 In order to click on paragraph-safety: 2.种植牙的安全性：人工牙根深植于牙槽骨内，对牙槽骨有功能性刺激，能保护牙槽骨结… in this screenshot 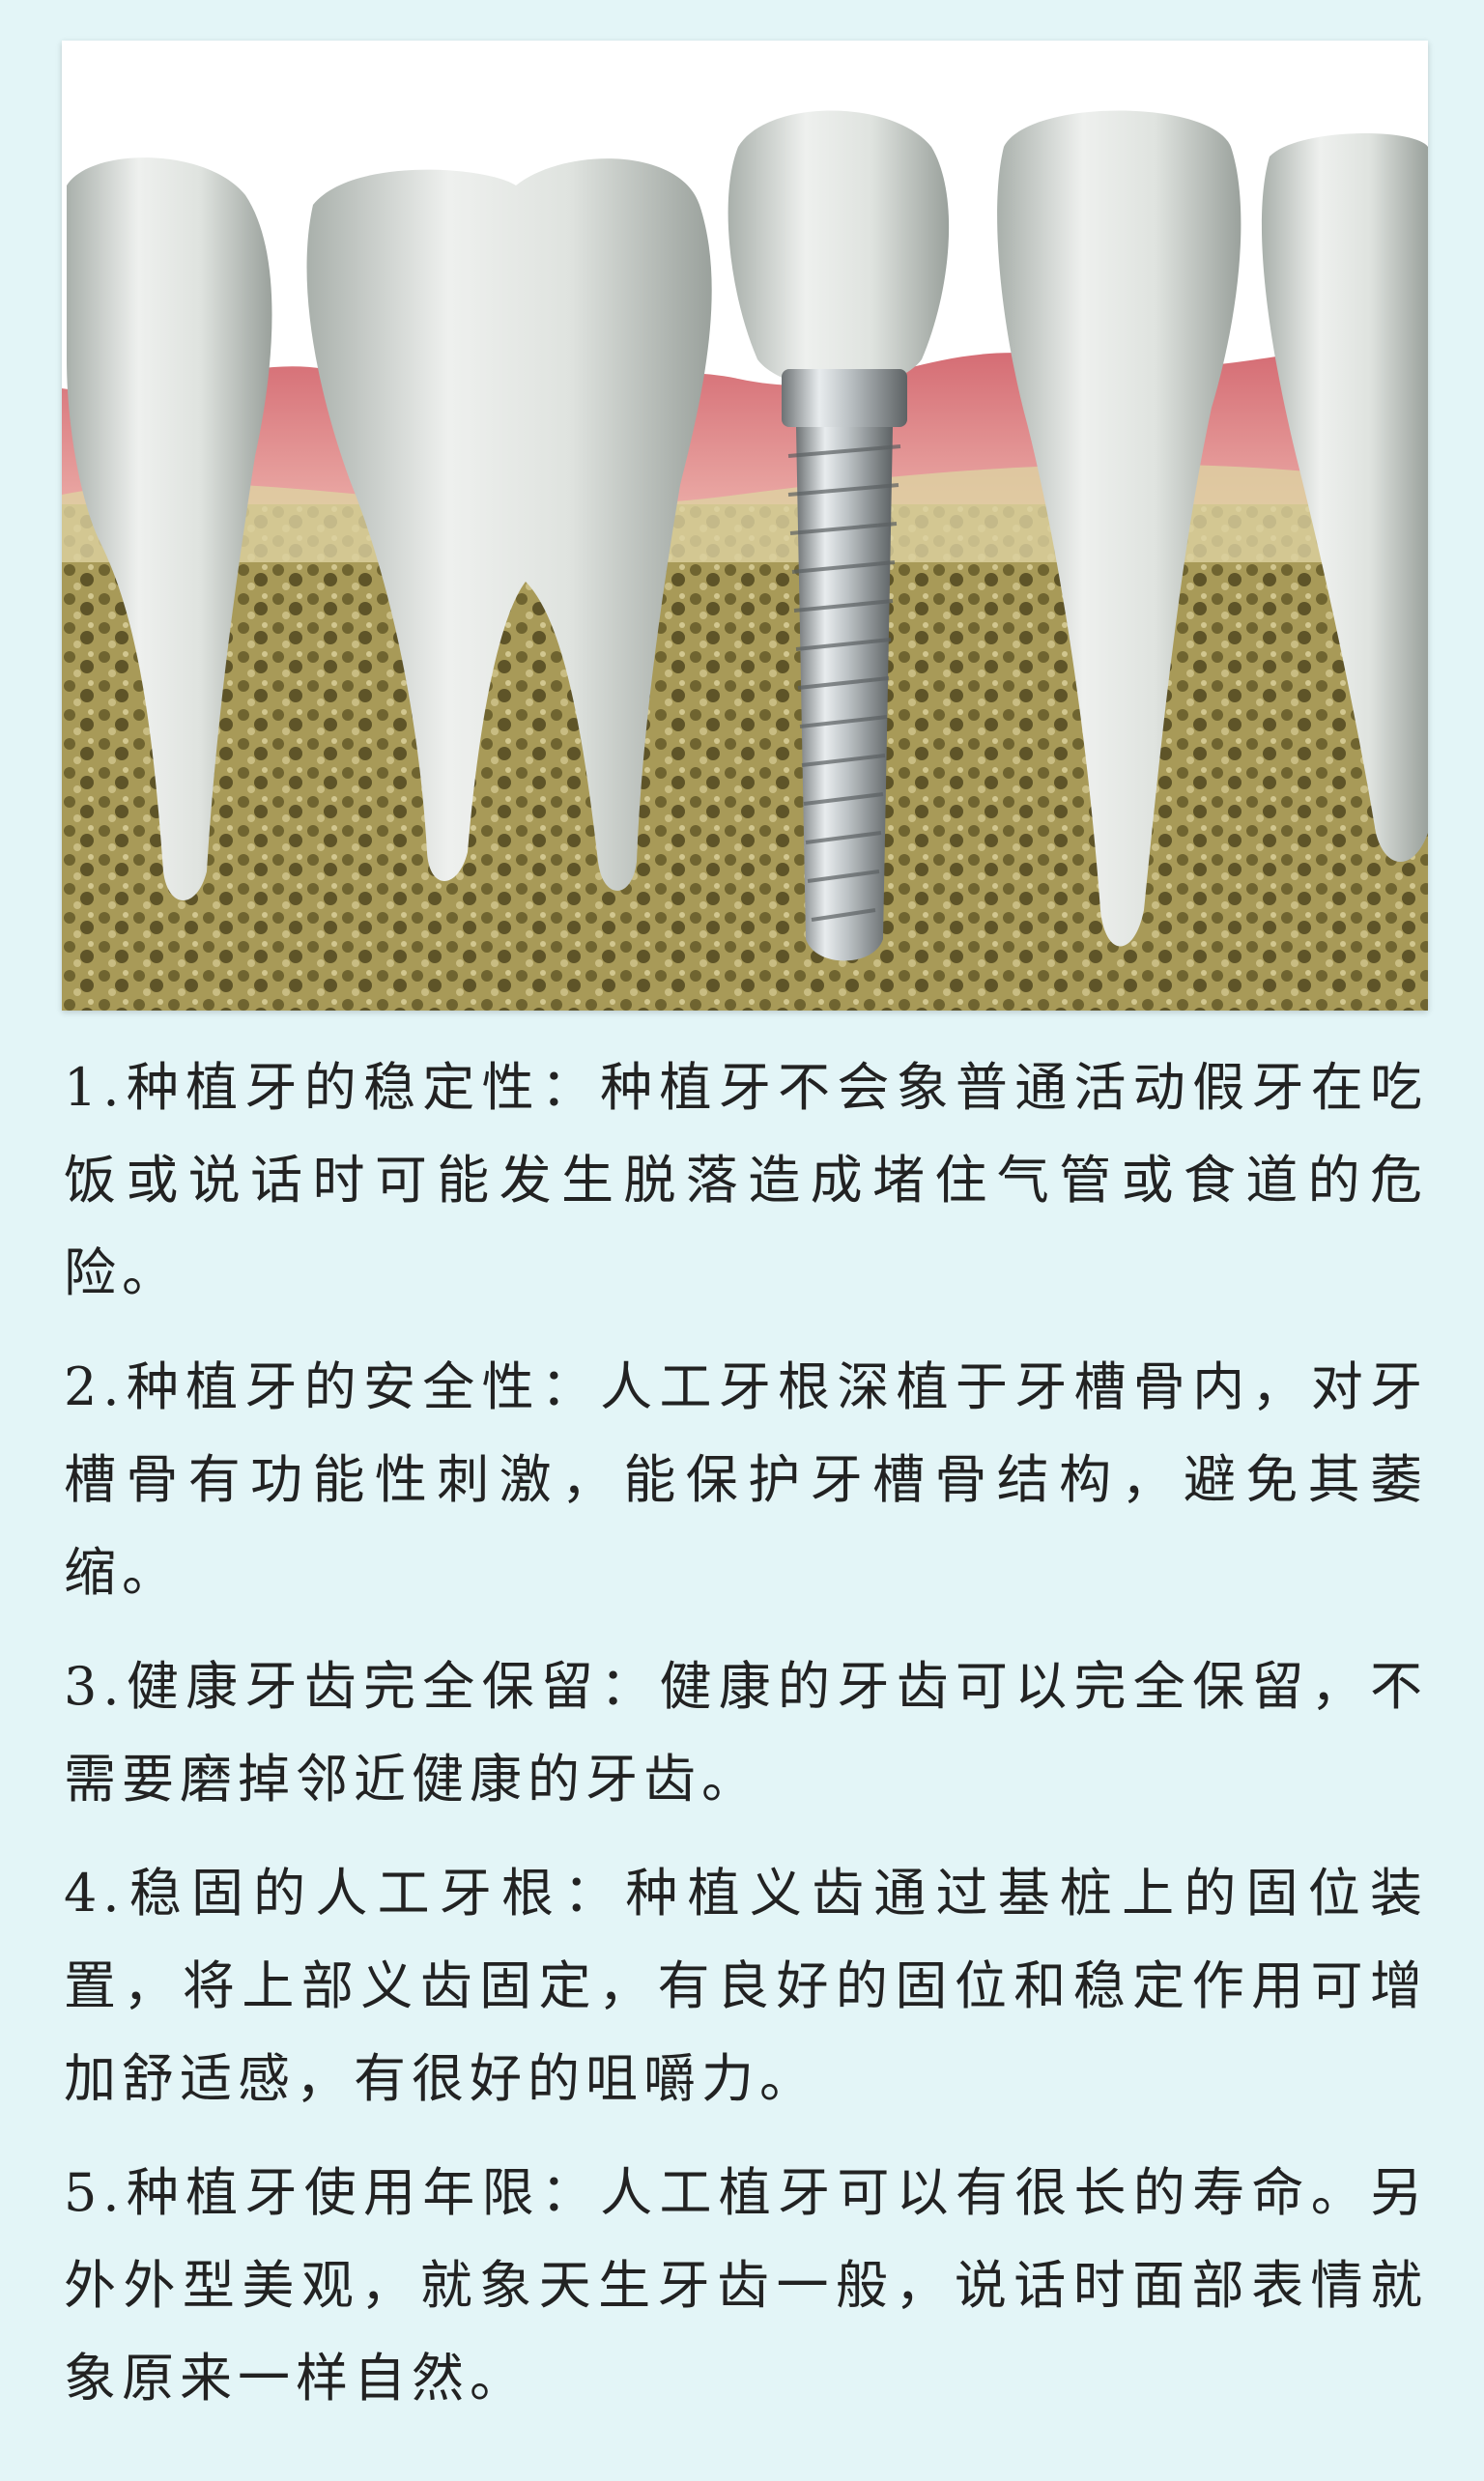, I will do `click(746, 1479)`.